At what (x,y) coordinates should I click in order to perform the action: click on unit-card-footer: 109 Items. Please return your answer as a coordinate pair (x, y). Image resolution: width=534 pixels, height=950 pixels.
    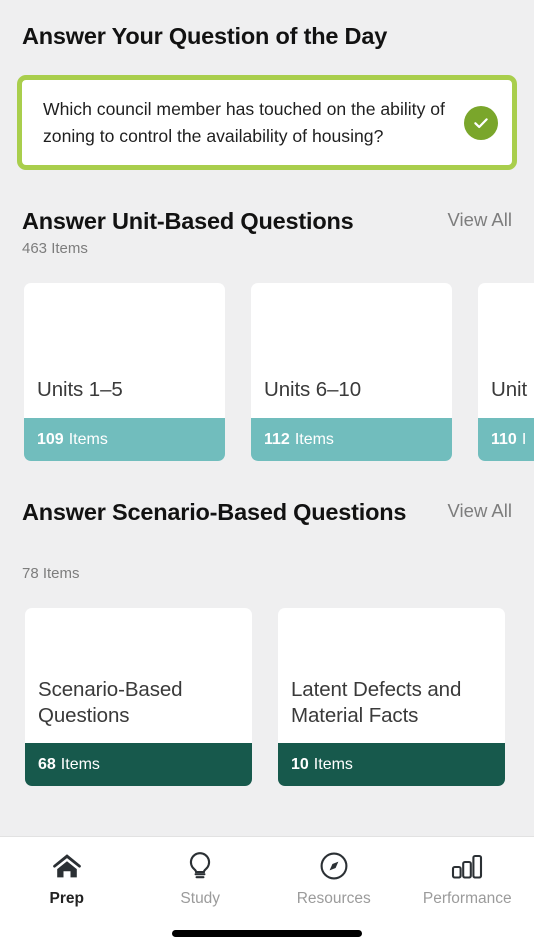
    Looking at the image, I should click on (124, 439).